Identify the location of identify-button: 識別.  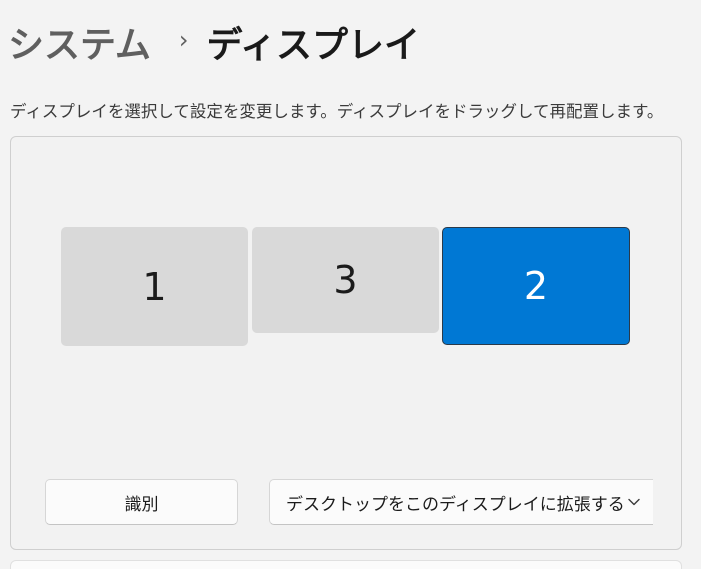
(141, 502).